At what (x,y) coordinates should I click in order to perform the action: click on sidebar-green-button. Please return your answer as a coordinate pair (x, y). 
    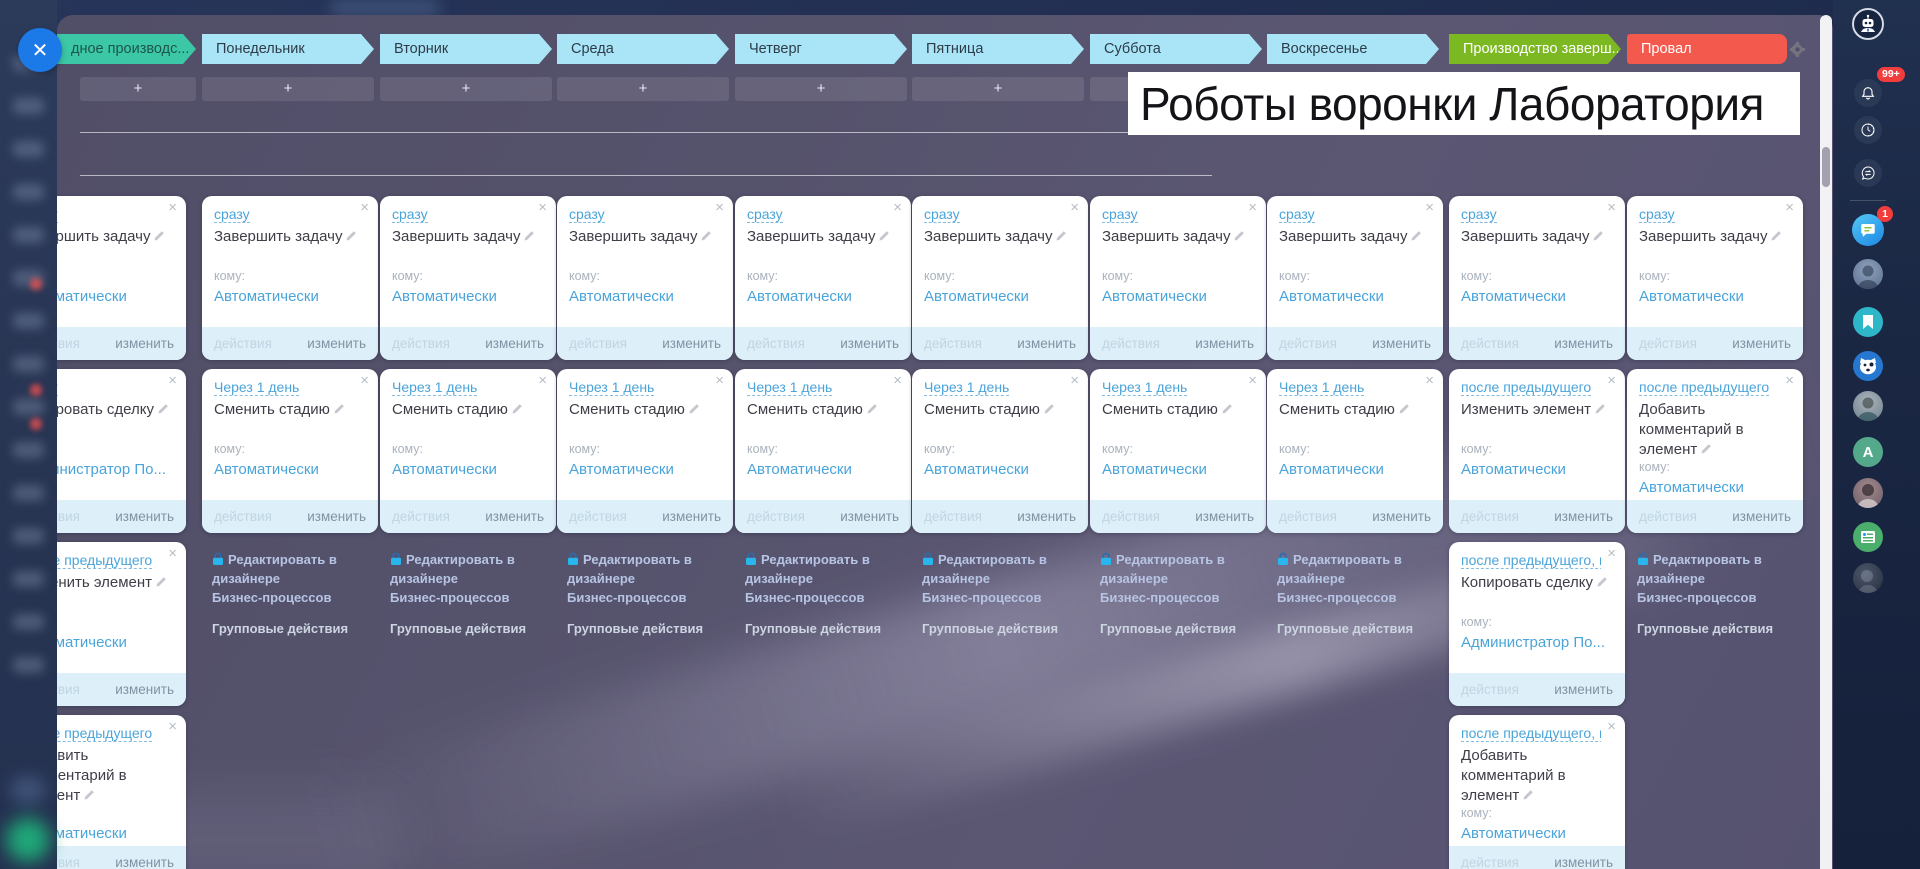
    Looking at the image, I should click on (28, 840).